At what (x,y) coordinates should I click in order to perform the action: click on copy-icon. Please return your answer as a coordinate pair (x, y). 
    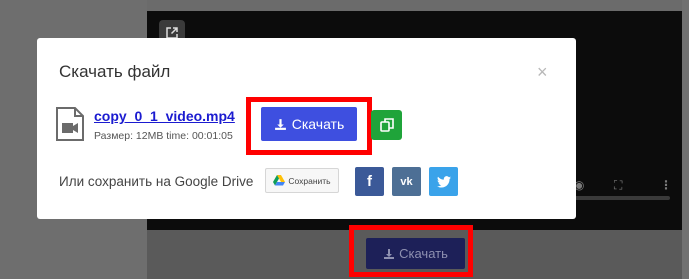
    Looking at the image, I should click on (386, 125).